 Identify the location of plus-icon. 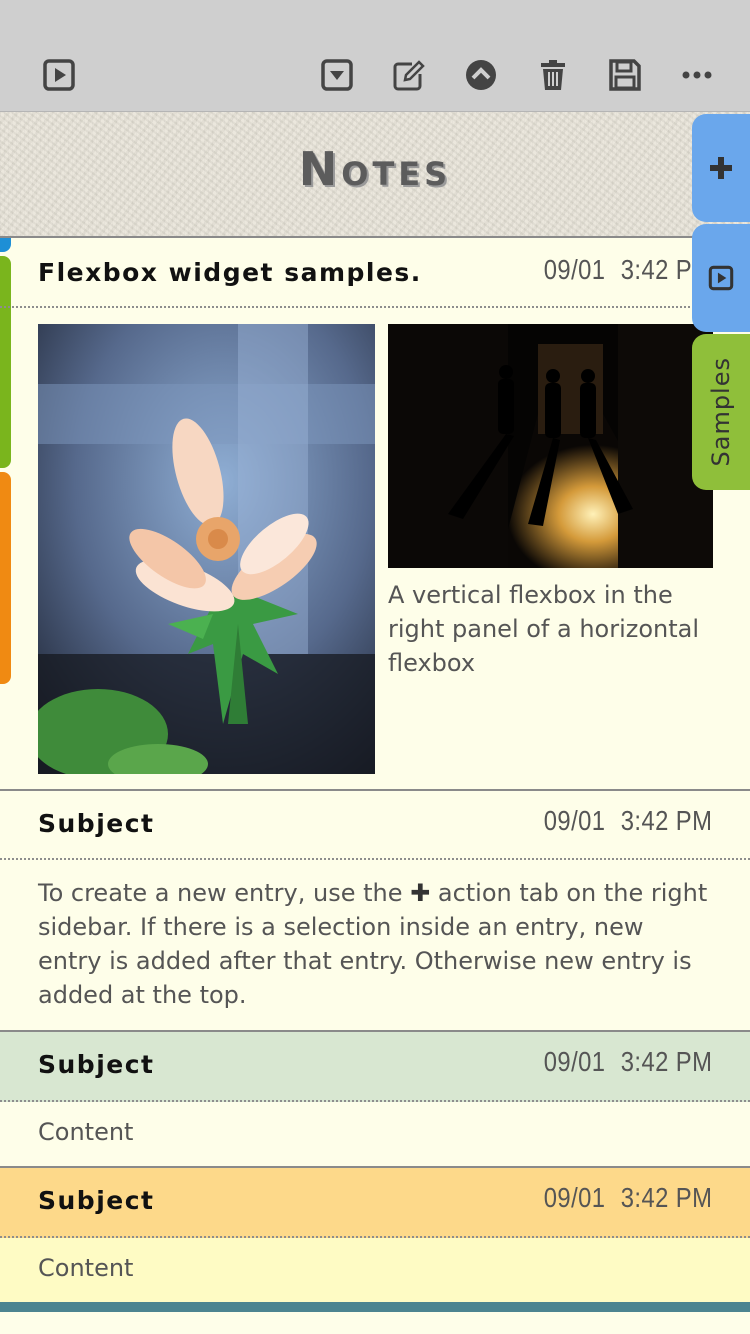
(721, 168).